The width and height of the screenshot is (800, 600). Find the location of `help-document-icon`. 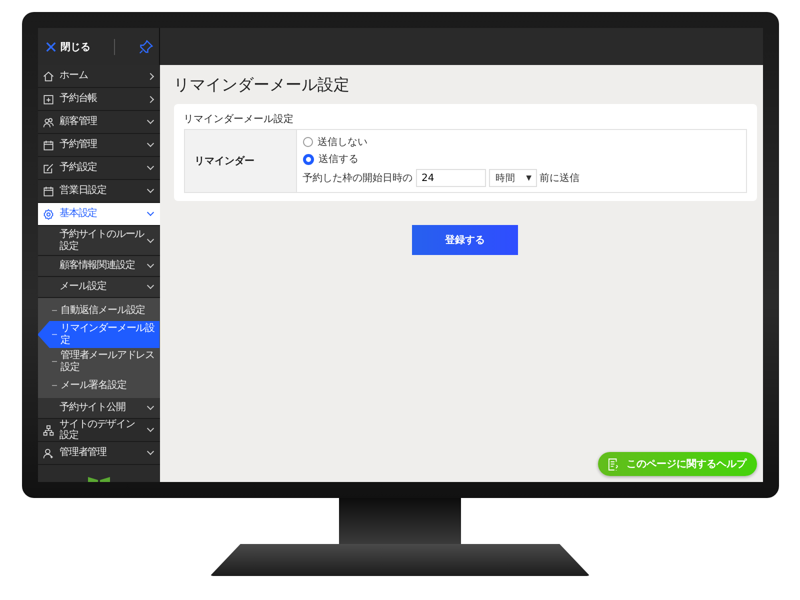

help-document-icon is located at coordinates (613, 464).